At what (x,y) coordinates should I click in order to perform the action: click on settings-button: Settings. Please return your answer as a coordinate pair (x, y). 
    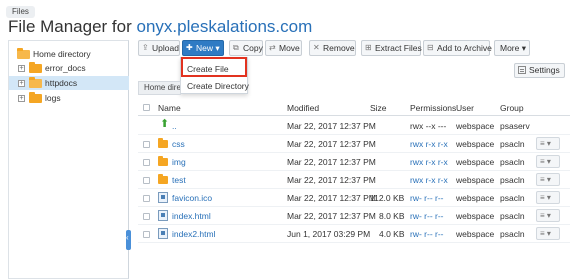
    Looking at the image, I should click on (539, 70).